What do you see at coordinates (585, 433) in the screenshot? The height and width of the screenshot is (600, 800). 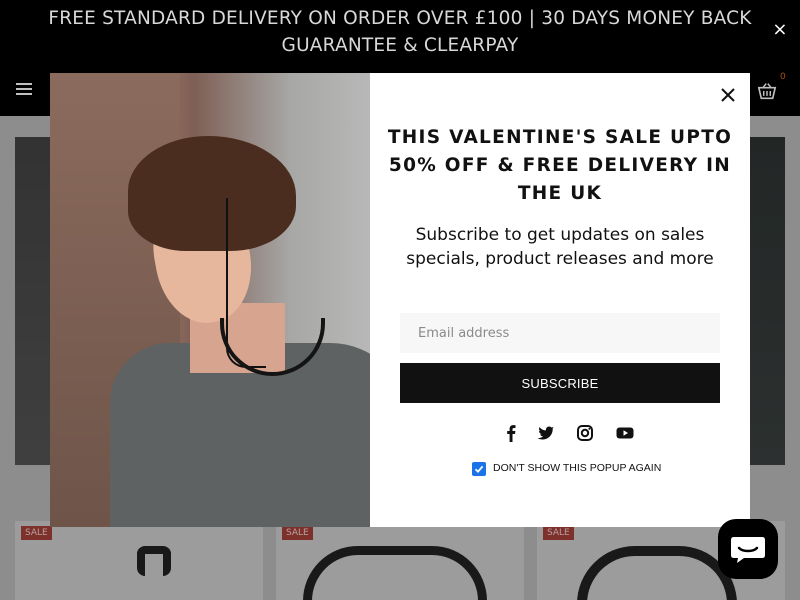 I see `instagram-icon` at bounding box center [585, 433].